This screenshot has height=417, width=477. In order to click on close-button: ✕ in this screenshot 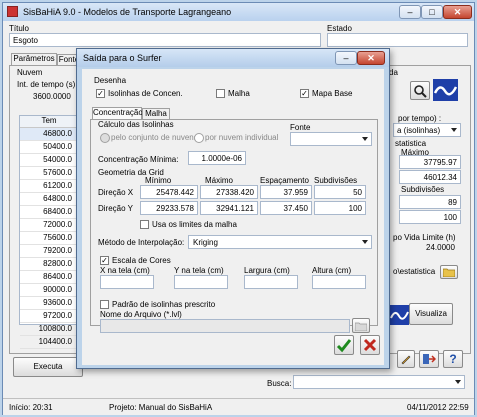, I will do `click(457, 12)`.